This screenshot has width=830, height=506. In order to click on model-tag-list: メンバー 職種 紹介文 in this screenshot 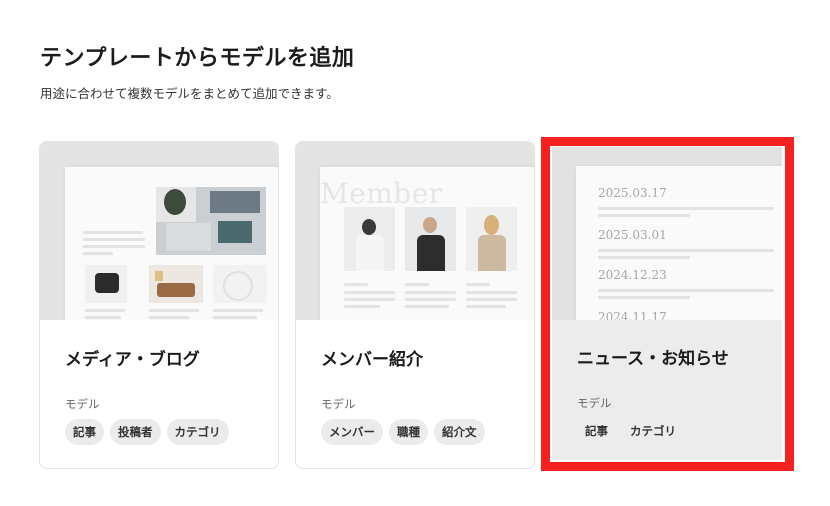, I will do `click(403, 432)`.